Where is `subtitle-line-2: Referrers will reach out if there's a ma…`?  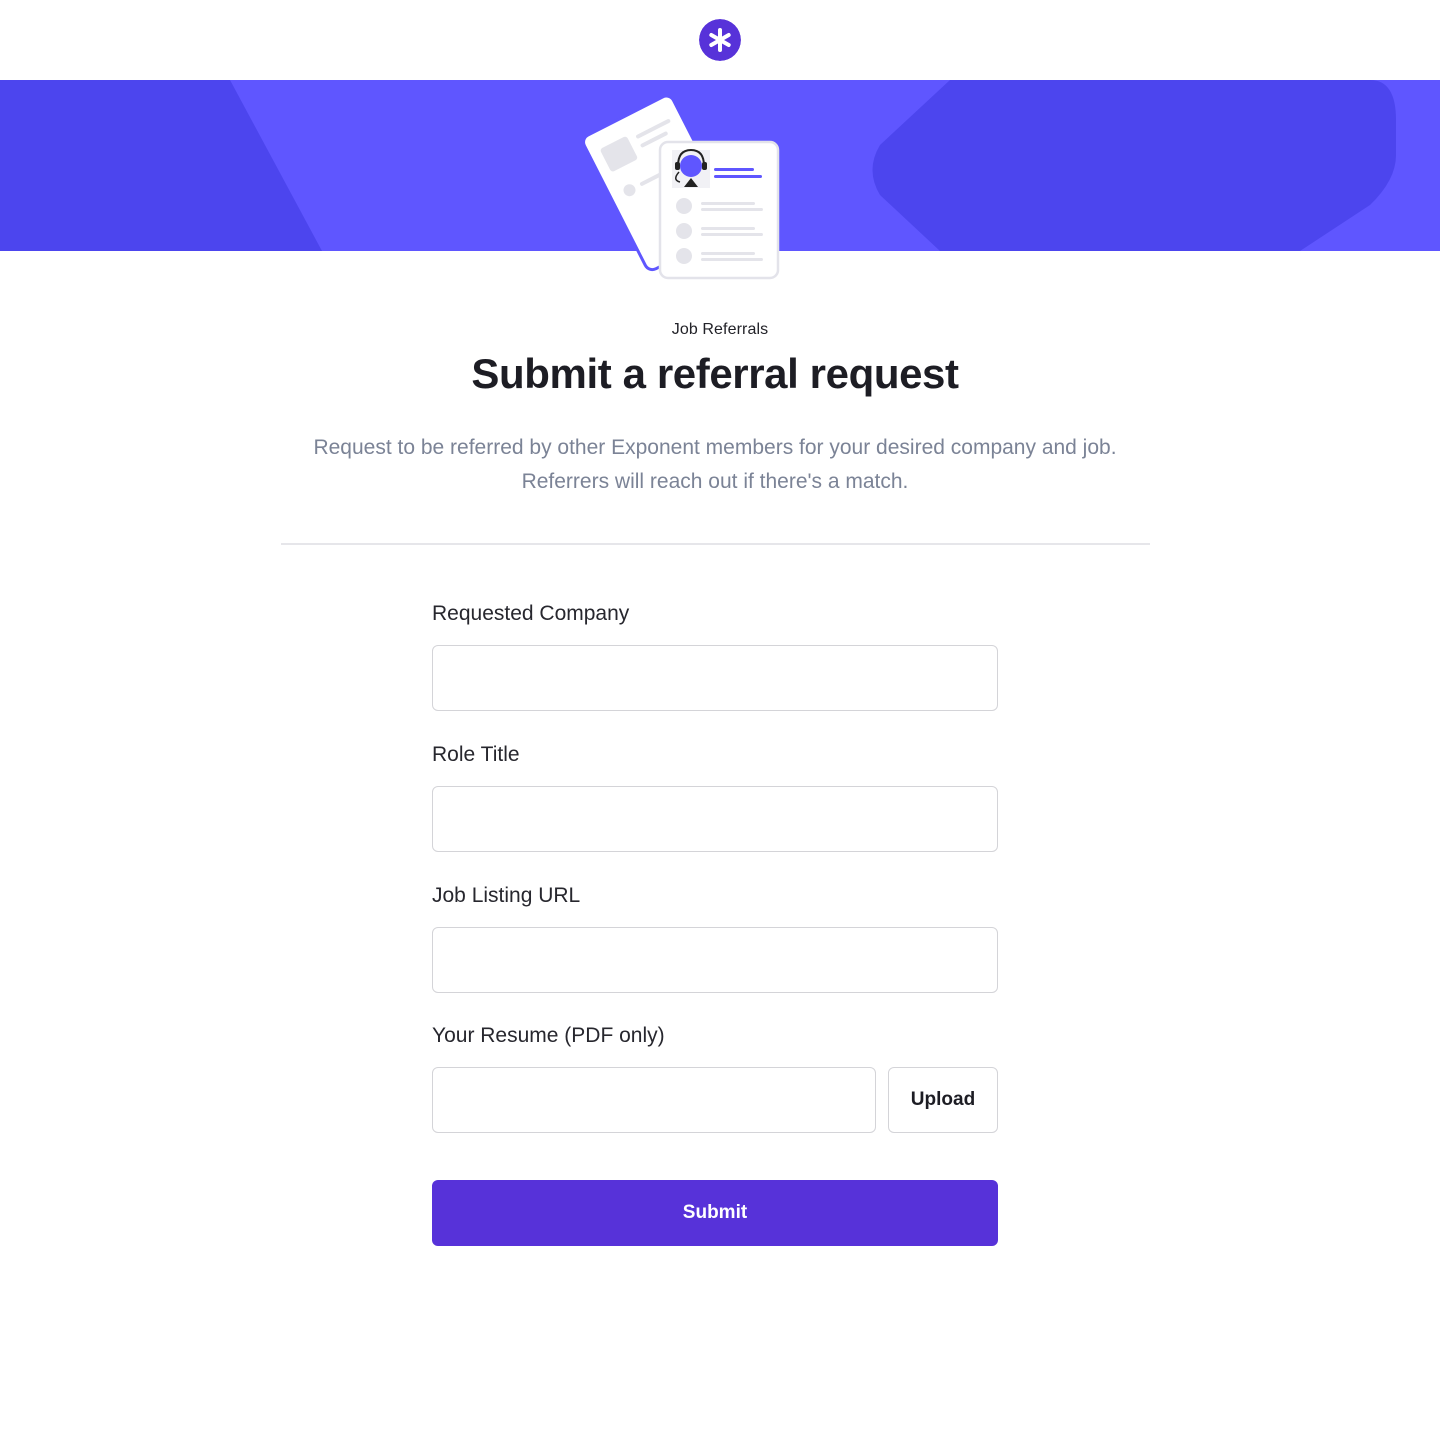 subtitle-line-2: Referrers will reach out if there's a ma… is located at coordinates (715, 481).